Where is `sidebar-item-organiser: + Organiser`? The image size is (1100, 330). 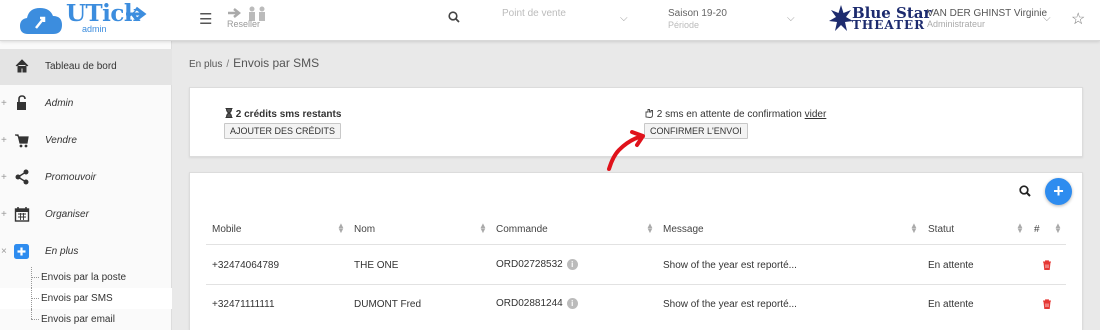
sidebar-item-organiser: + Organiser is located at coordinates (86, 215).